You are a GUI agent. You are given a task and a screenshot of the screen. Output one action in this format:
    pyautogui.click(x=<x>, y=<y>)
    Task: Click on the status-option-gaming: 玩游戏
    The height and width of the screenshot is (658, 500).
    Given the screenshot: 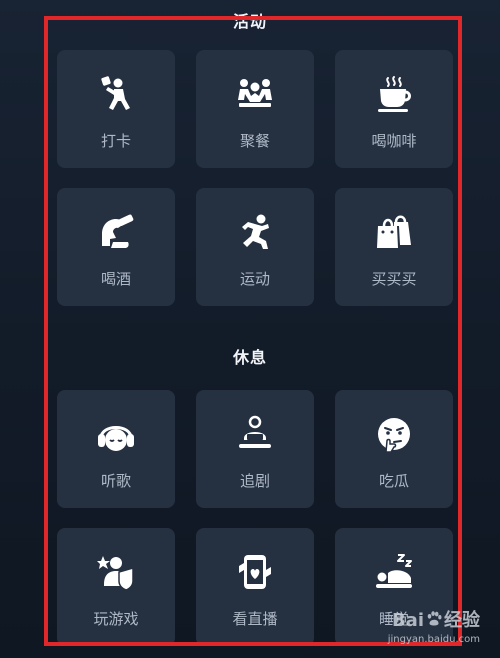 What is the action you would take?
    pyautogui.click(x=116, y=587)
    